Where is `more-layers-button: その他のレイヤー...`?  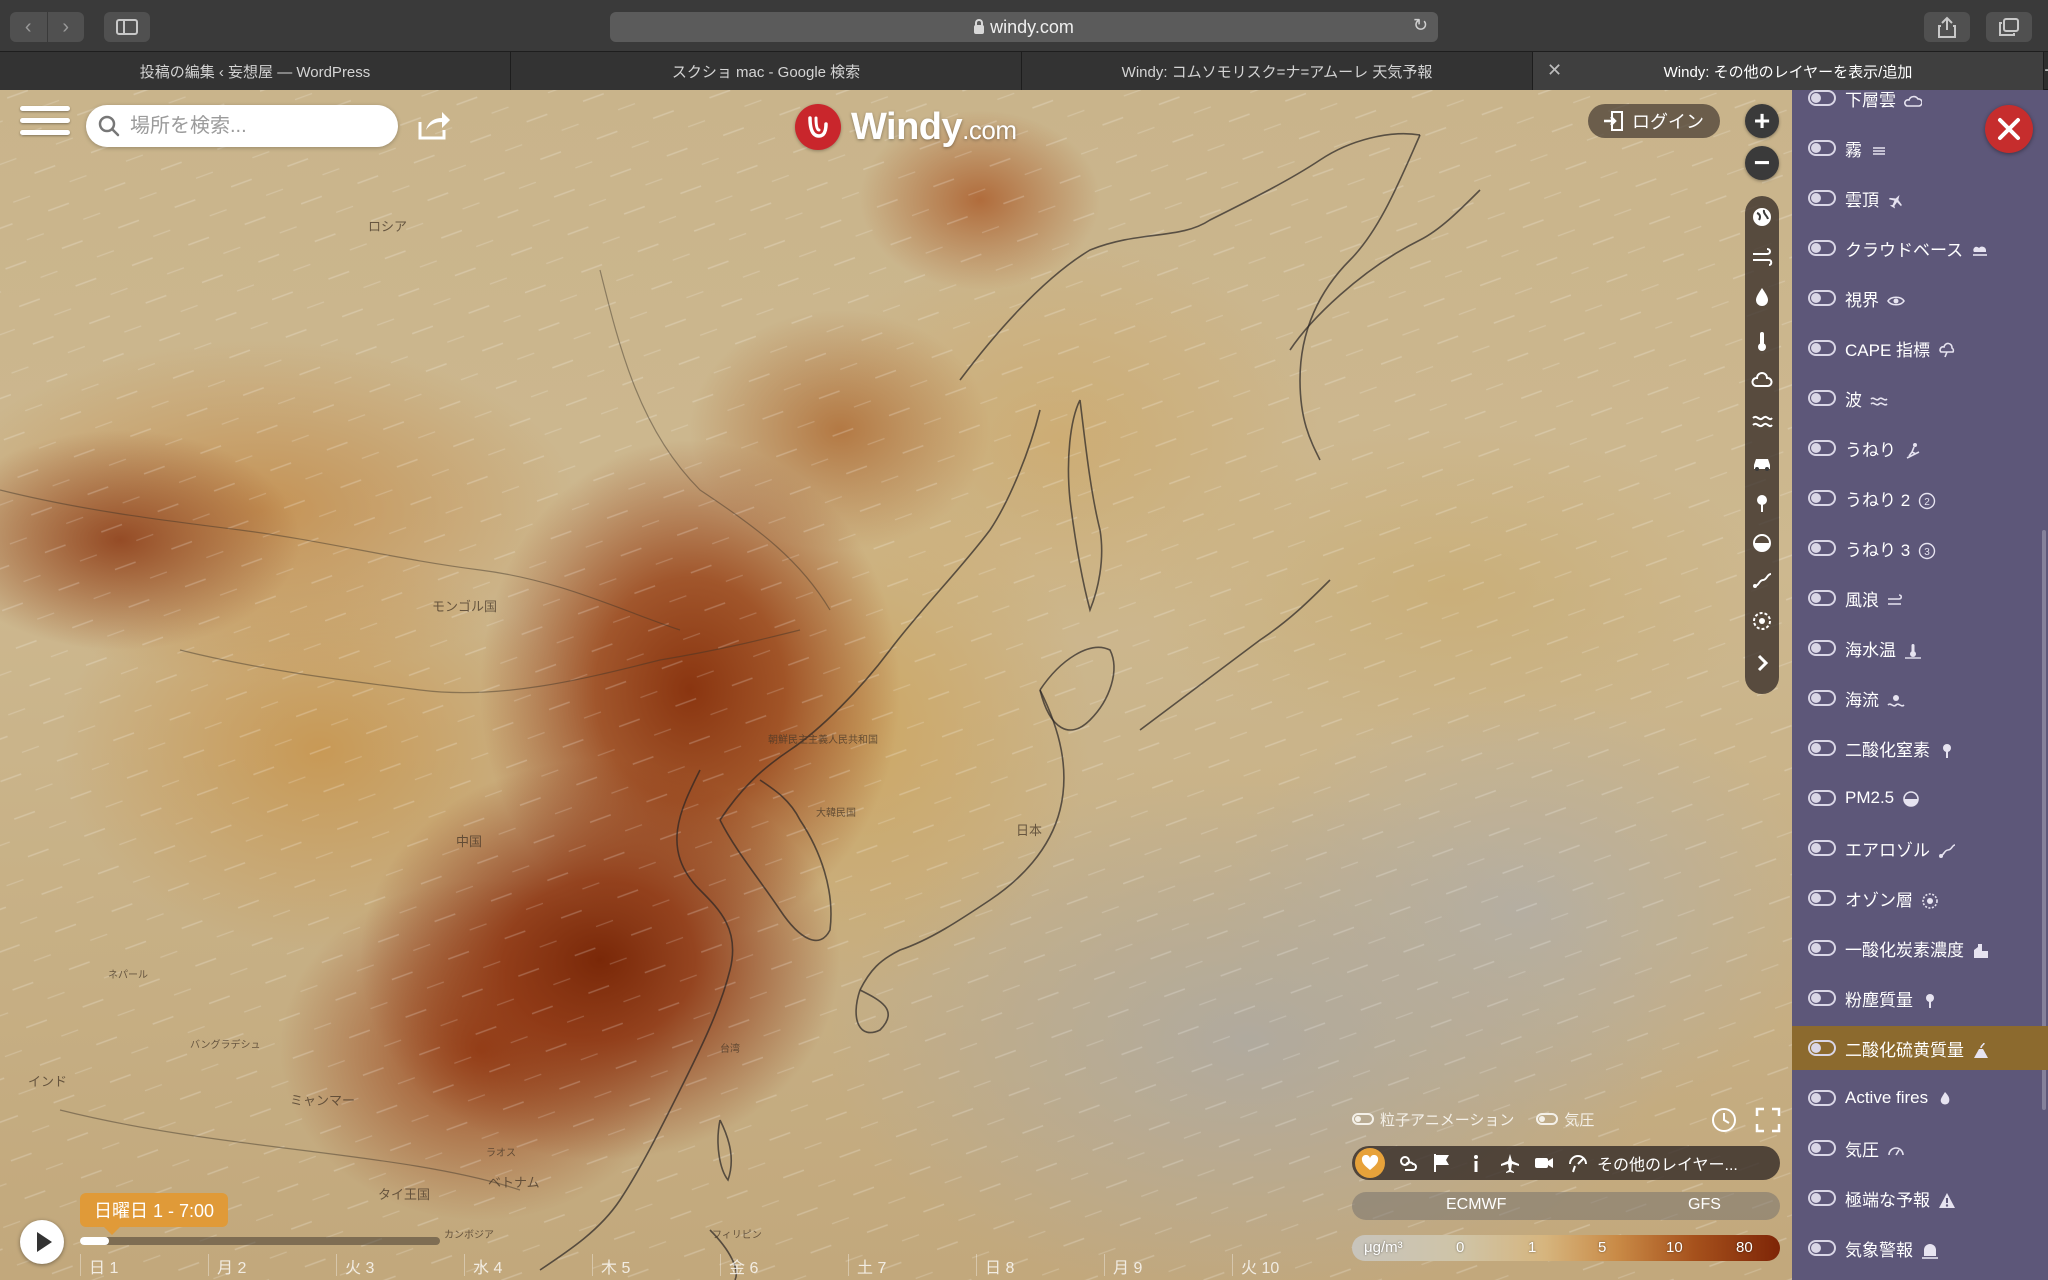 more-layers-button: その他のレイヤー... is located at coordinates (1667, 1163).